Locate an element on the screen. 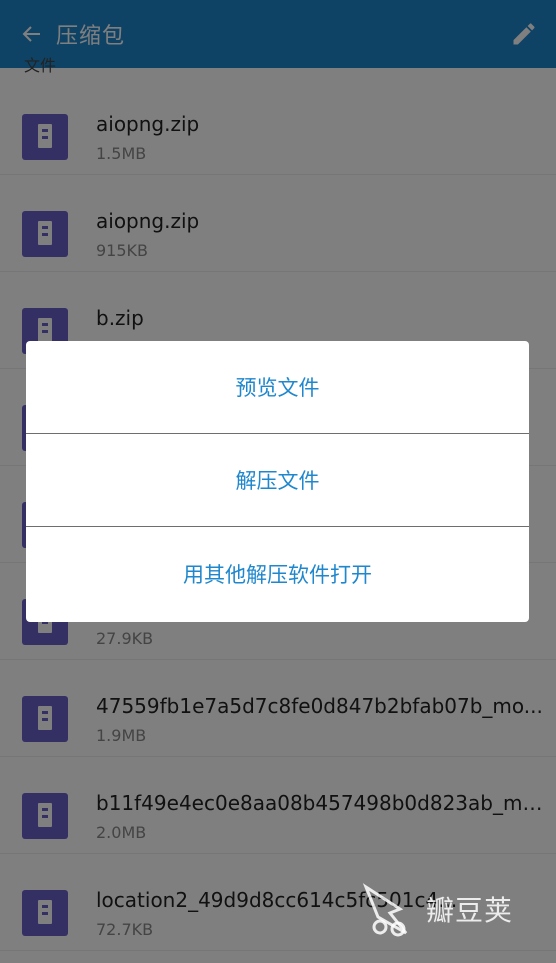  watermark: 瓣豆荚 is located at coordinates (445, 909).